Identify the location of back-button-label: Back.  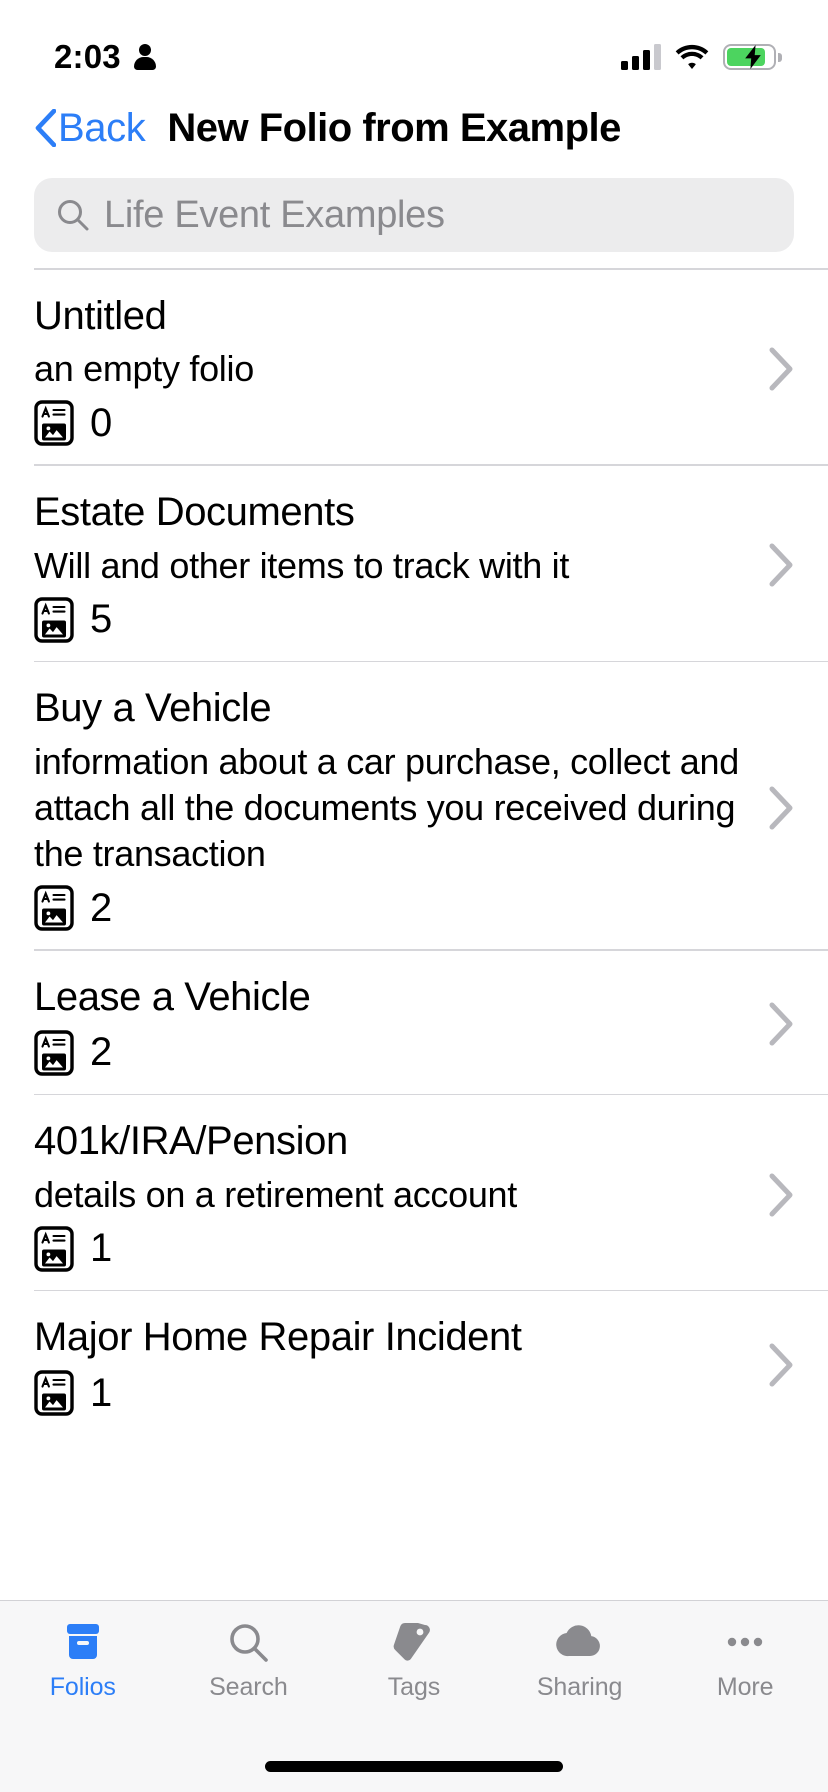
(102, 127).